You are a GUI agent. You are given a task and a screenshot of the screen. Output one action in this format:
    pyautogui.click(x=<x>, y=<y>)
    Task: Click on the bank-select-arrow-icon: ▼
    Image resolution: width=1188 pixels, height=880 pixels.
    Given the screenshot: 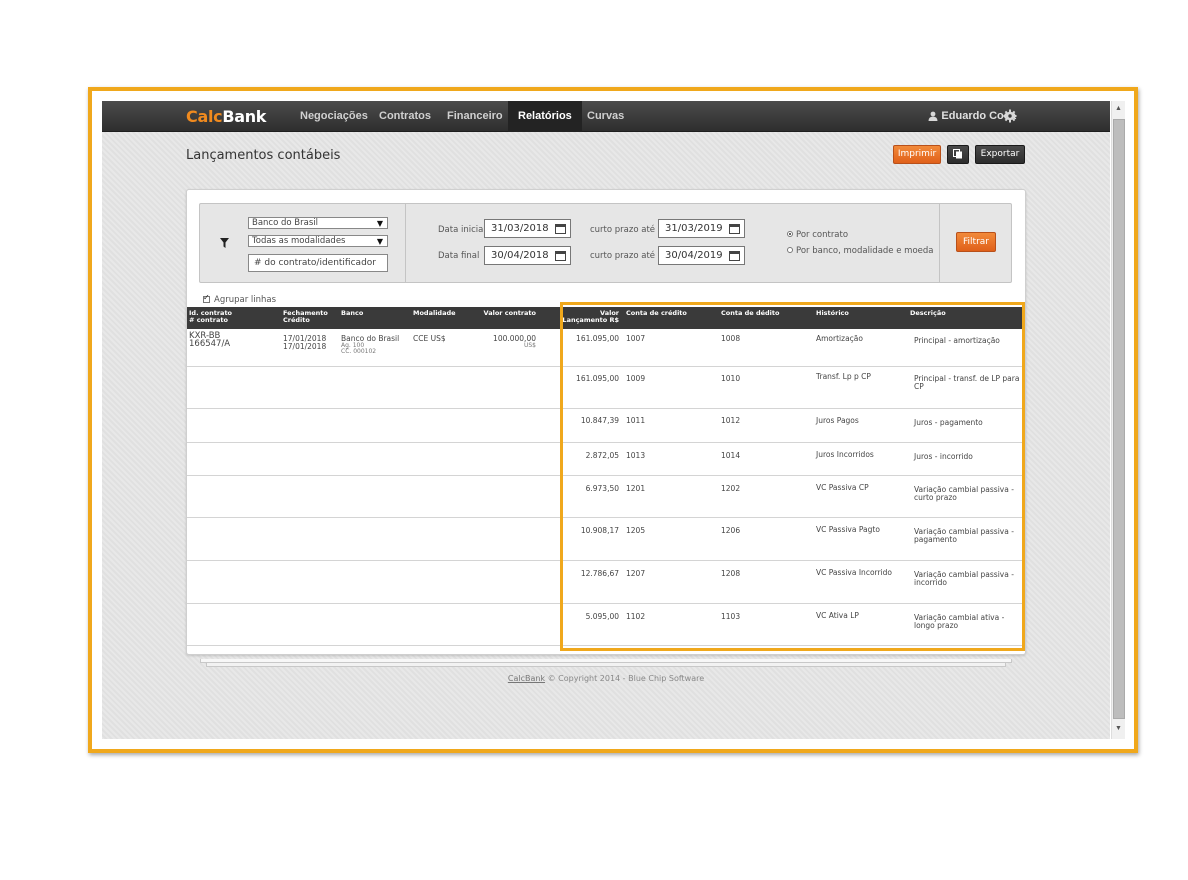 What is the action you would take?
    pyautogui.click(x=379, y=223)
    